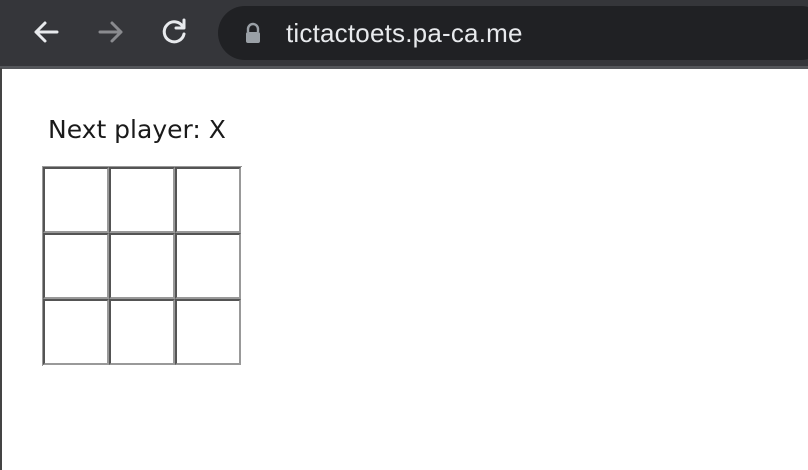 The width and height of the screenshot is (808, 470). I want to click on arrow-right-icon, so click(110, 32).